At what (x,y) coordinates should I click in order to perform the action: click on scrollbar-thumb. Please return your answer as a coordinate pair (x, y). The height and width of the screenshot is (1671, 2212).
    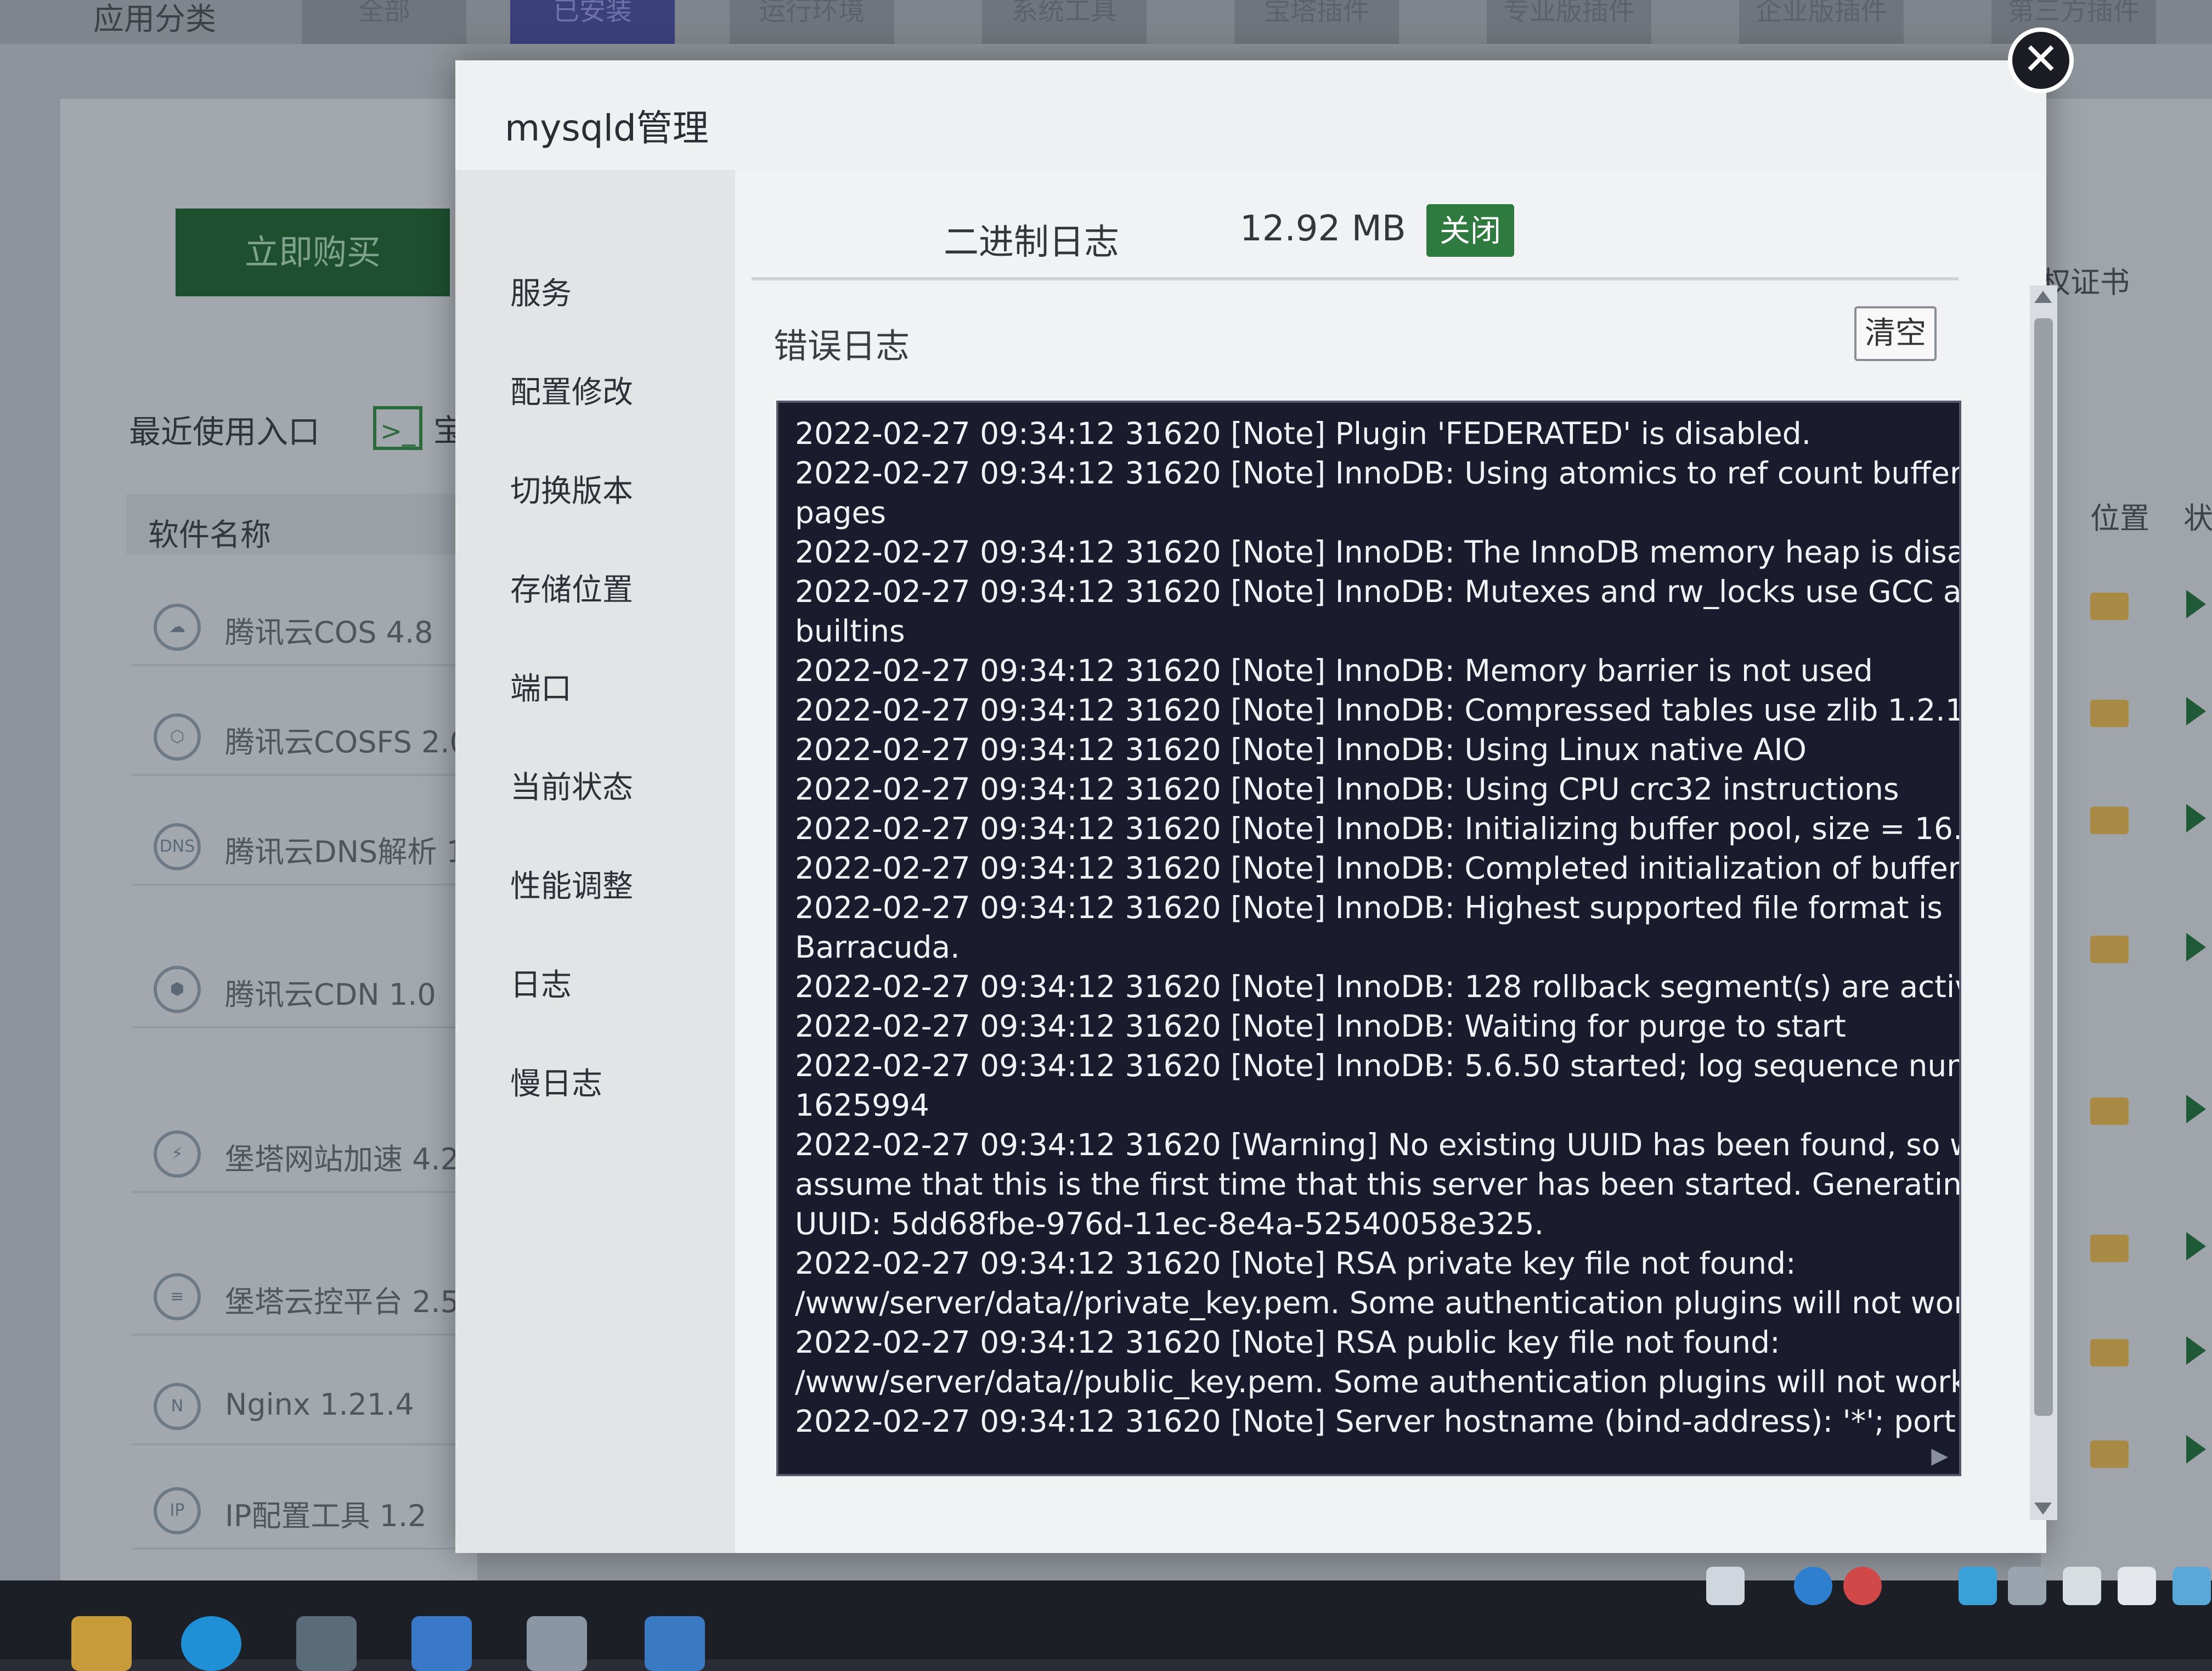
    Looking at the image, I should click on (2043, 867).